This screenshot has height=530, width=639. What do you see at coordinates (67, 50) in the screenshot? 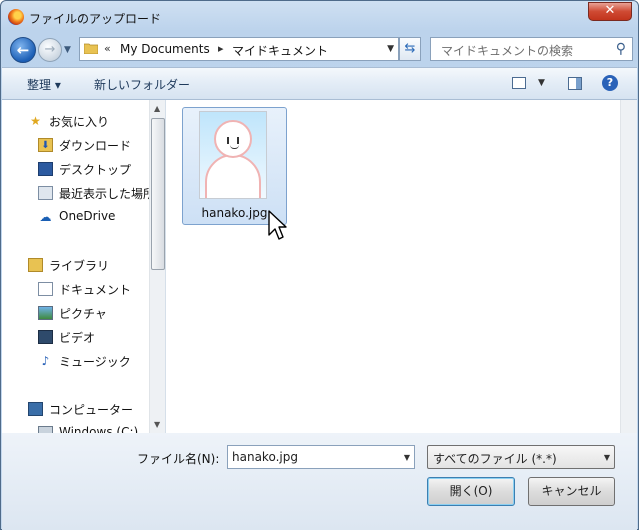
I see `recent-pages-dropdown: ▼` at bounding box center [67, 50].